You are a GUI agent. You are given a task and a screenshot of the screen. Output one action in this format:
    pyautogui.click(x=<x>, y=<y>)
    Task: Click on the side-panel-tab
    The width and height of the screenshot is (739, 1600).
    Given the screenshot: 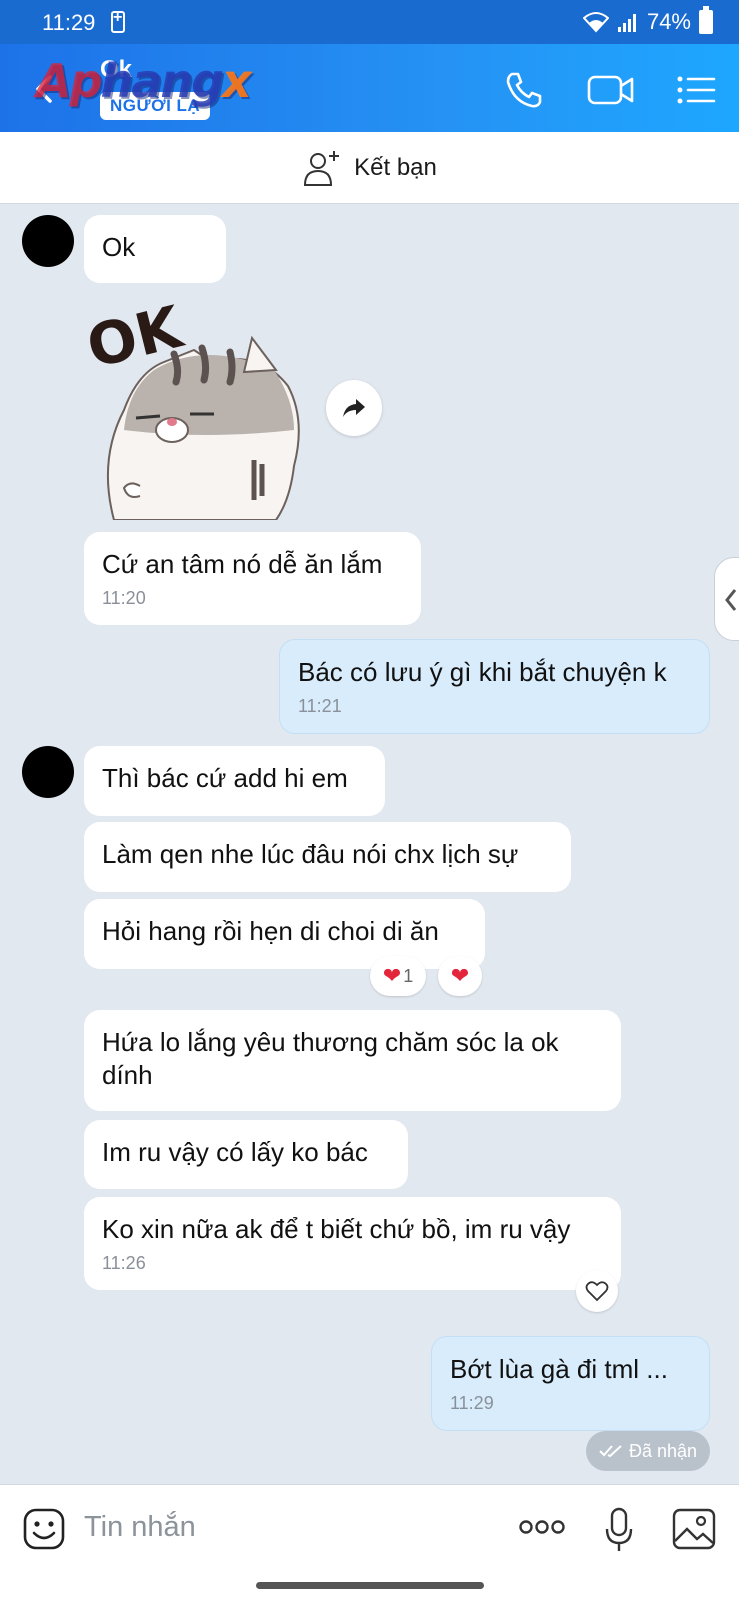 What is the action you would take?
    pyautogui.click(x=726, y=599)
    